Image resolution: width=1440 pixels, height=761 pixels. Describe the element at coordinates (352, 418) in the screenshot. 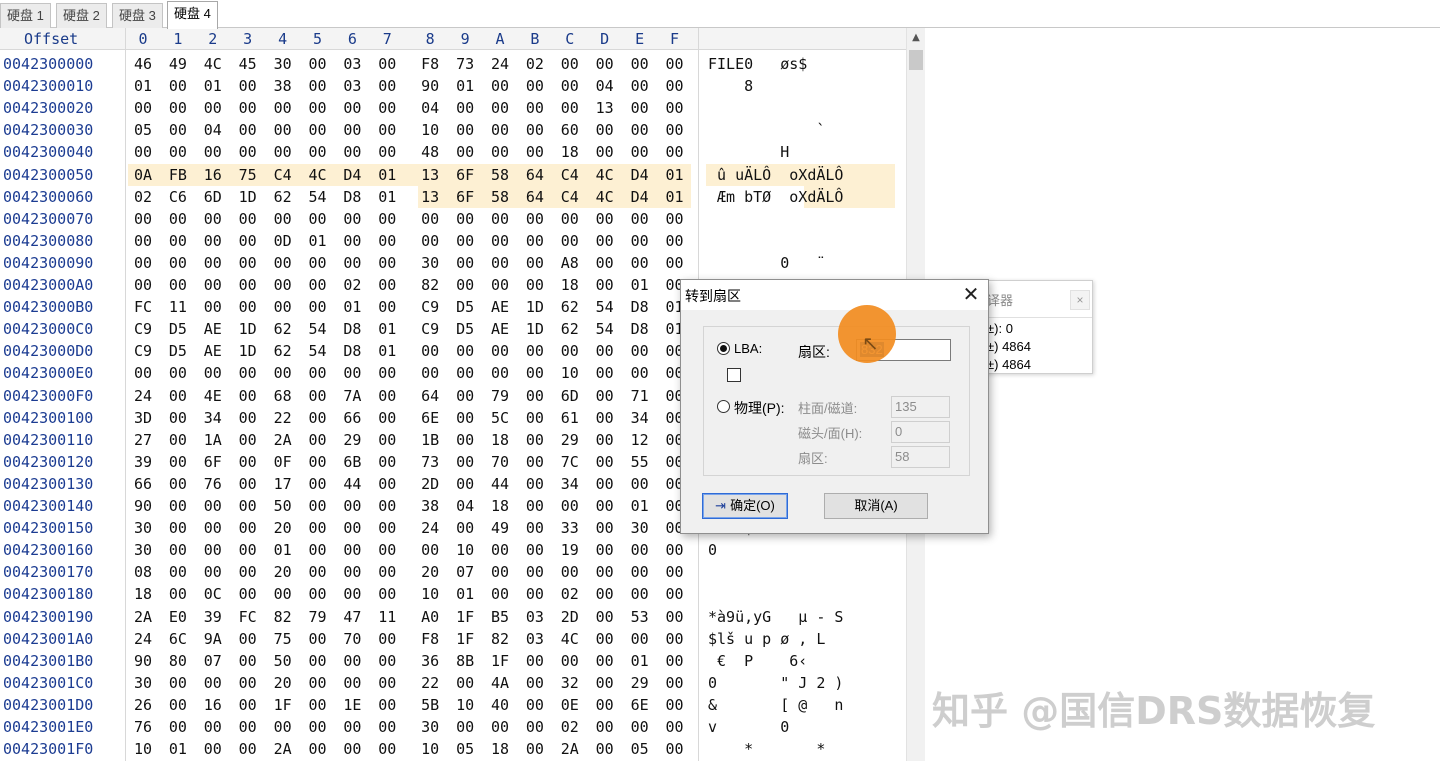

I see `hex-byte: 66` at that location.